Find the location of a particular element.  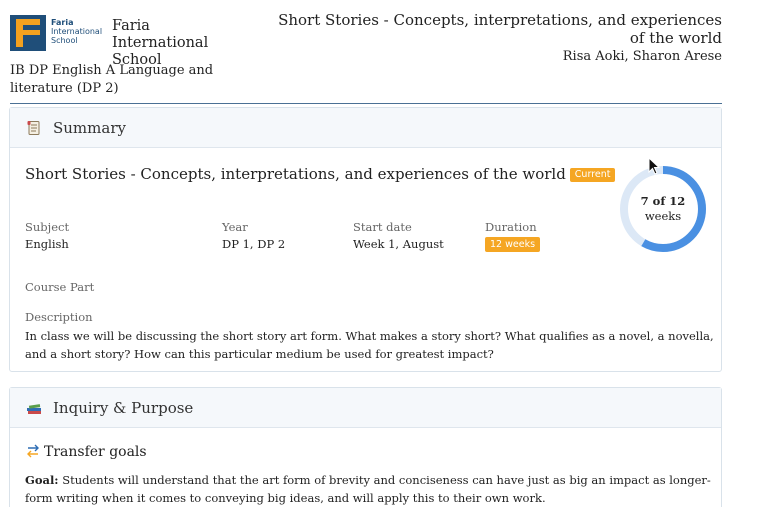

status-badge: Current is located at coordinates (592, 175).